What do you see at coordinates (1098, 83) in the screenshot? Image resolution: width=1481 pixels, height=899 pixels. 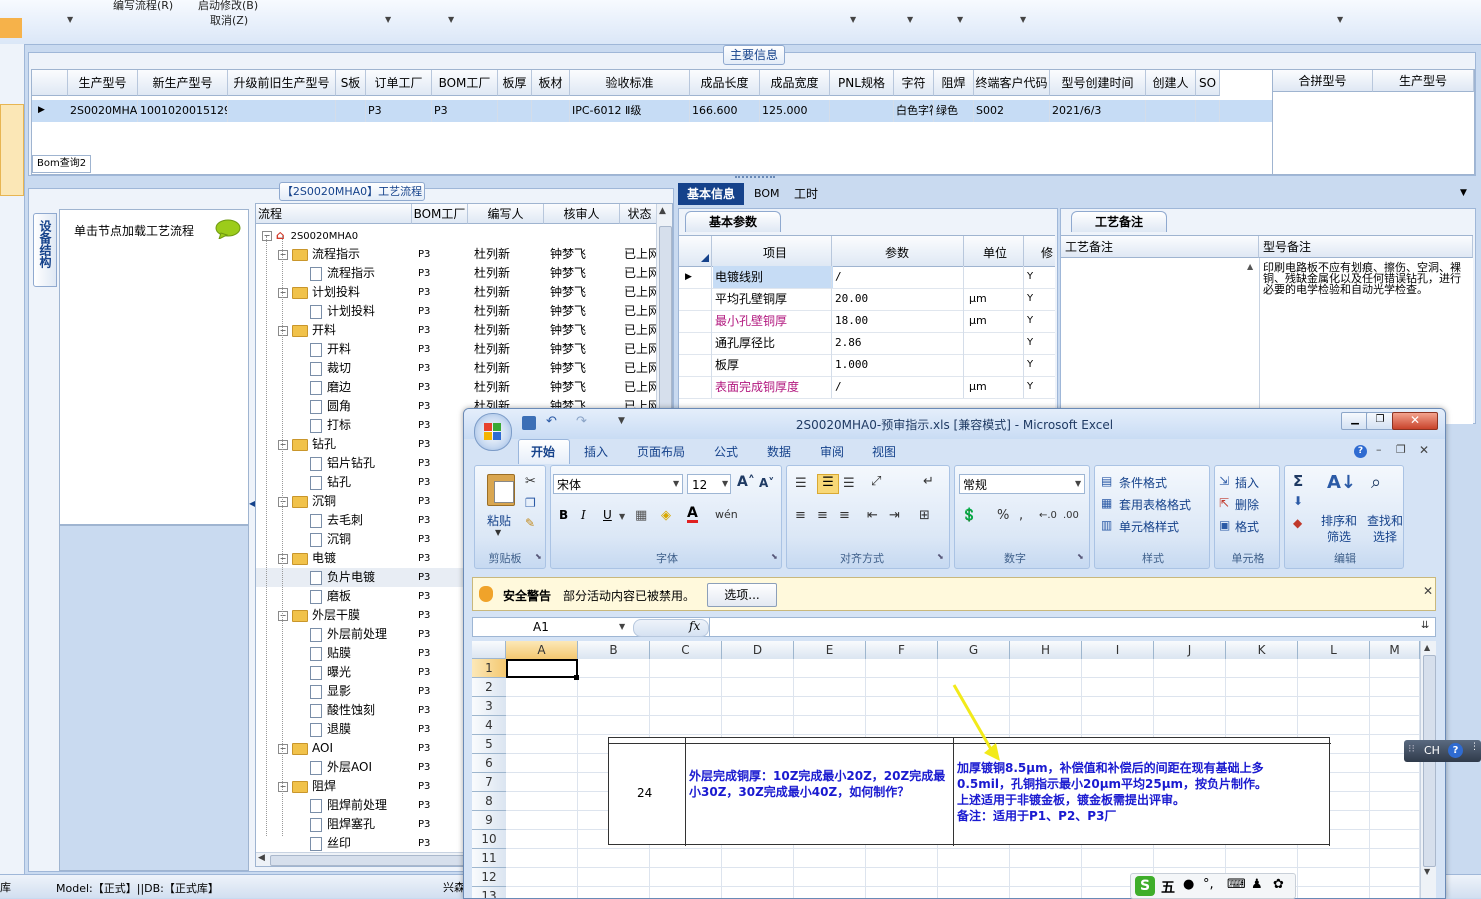 I see `column-header: 型号创建时间` at bounding box center [1098, 83].